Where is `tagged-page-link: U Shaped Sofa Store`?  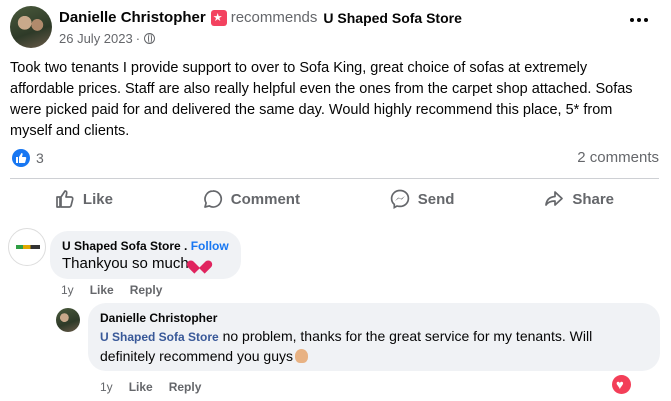
tagged-page-link: U Shaped Sofa Store is located at coordinates (159, 337).